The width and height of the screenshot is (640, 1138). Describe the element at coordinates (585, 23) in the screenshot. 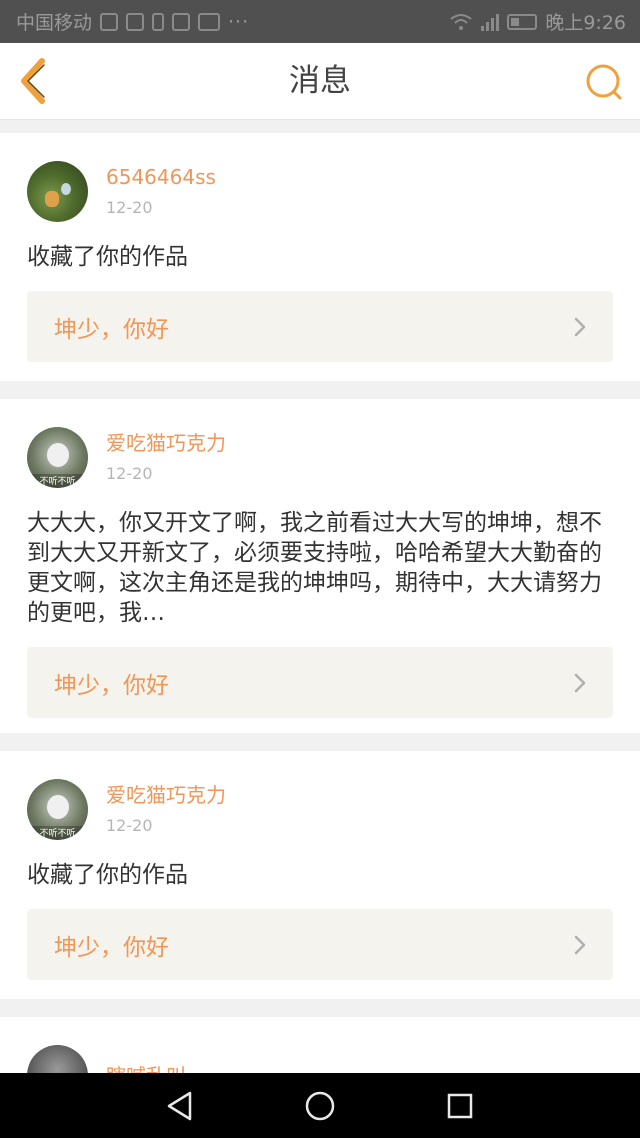

I see `clock-label: 晚上9:26` at that location.